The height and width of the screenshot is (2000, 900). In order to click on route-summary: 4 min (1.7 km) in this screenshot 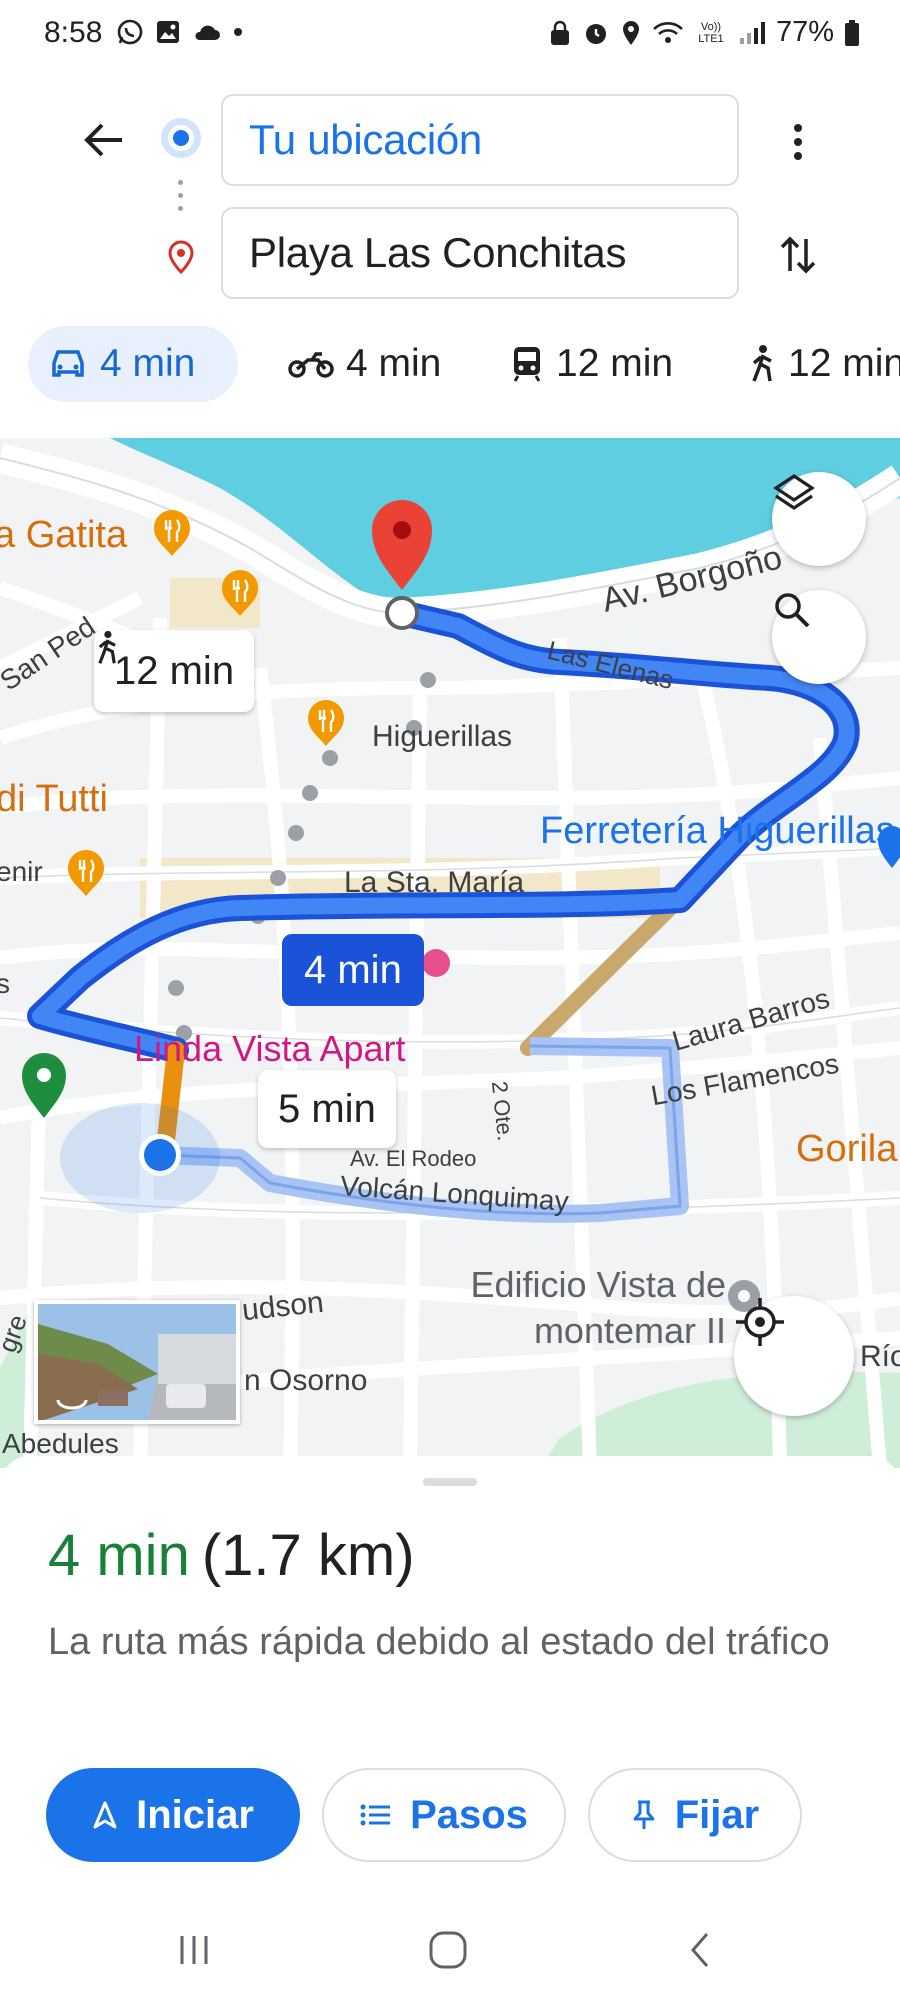, I will do `click(231, 1555)`.